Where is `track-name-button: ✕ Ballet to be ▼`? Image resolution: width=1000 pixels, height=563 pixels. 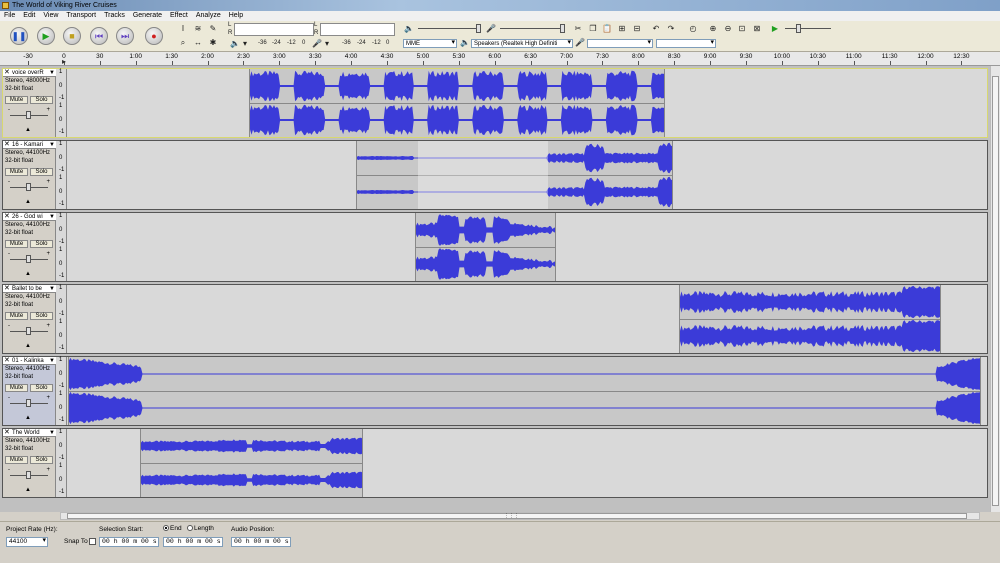
track-name-button: ✕ Ballet to be ▼ is located at coordinates (29, 289).